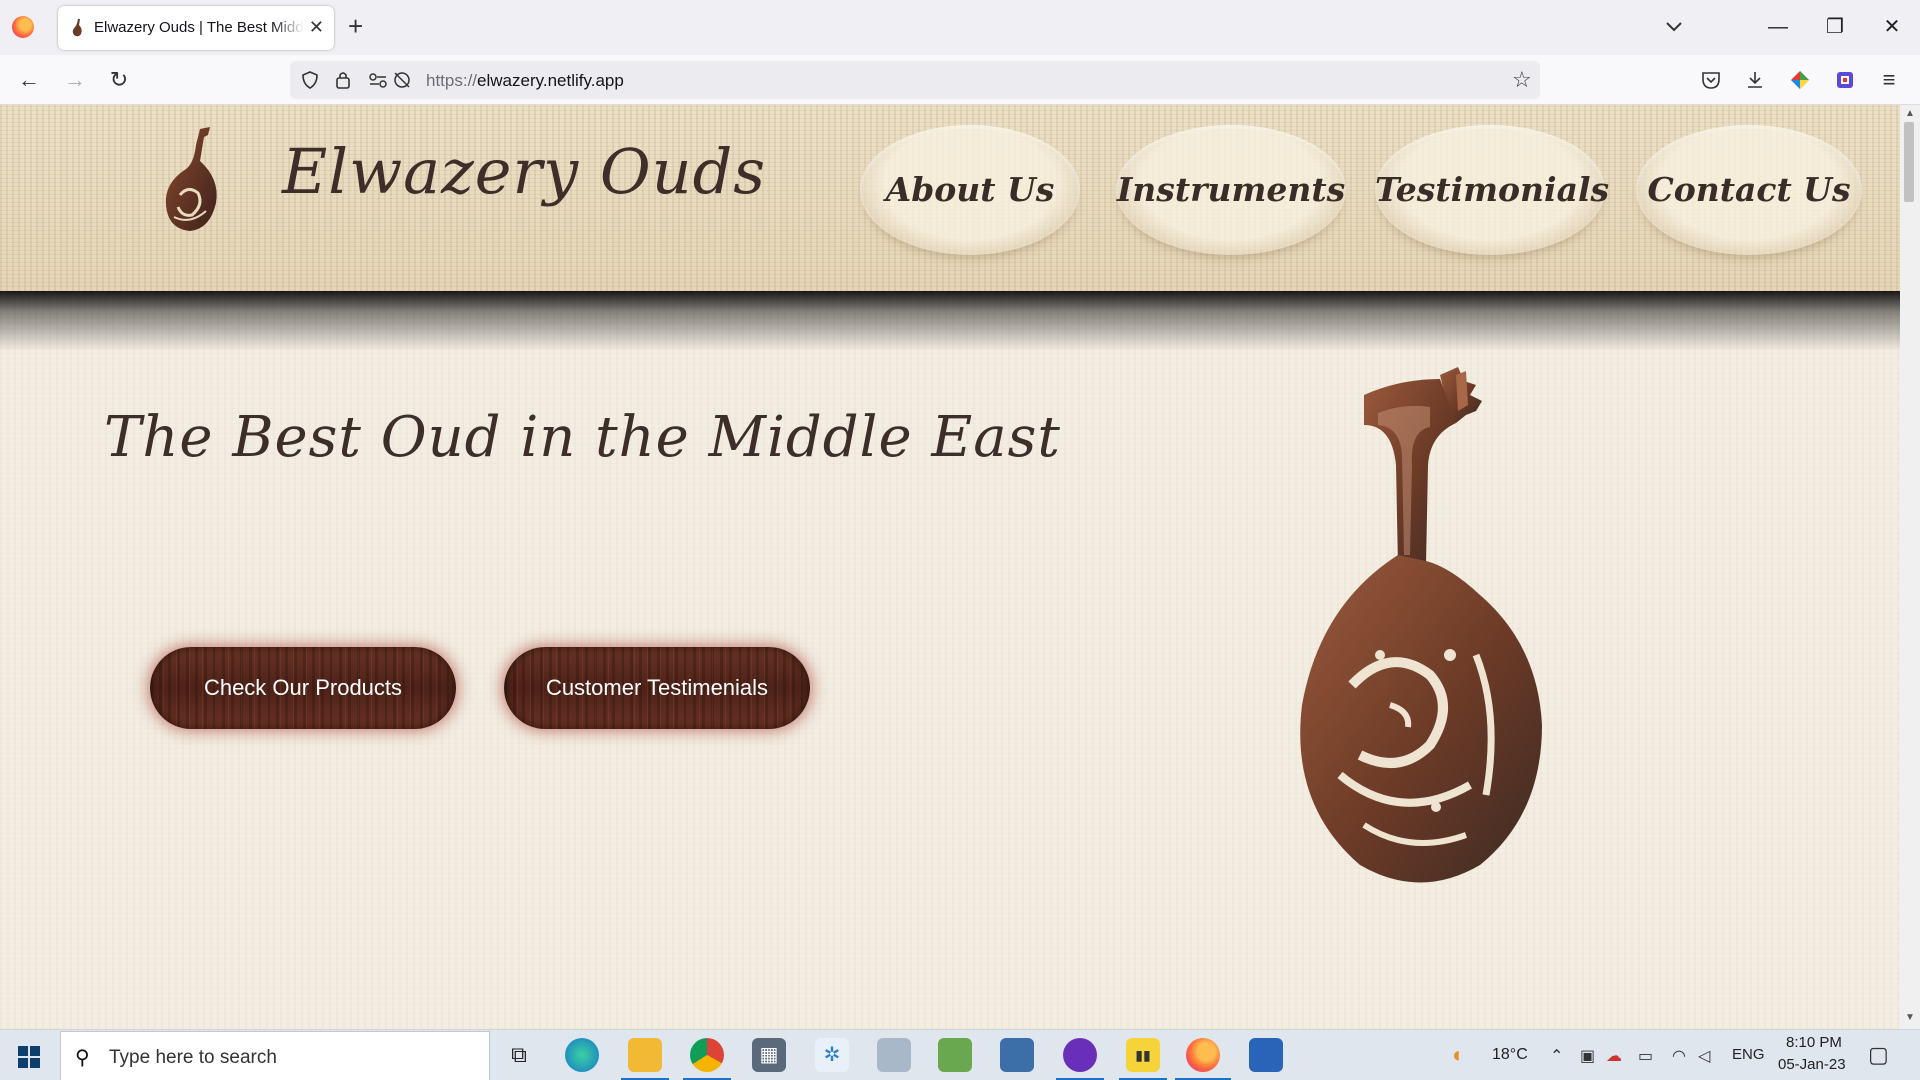  Describe the element at coordinates (193, 1057) in the screenshot. I see `search-placeholder: Type here to search` at that location.